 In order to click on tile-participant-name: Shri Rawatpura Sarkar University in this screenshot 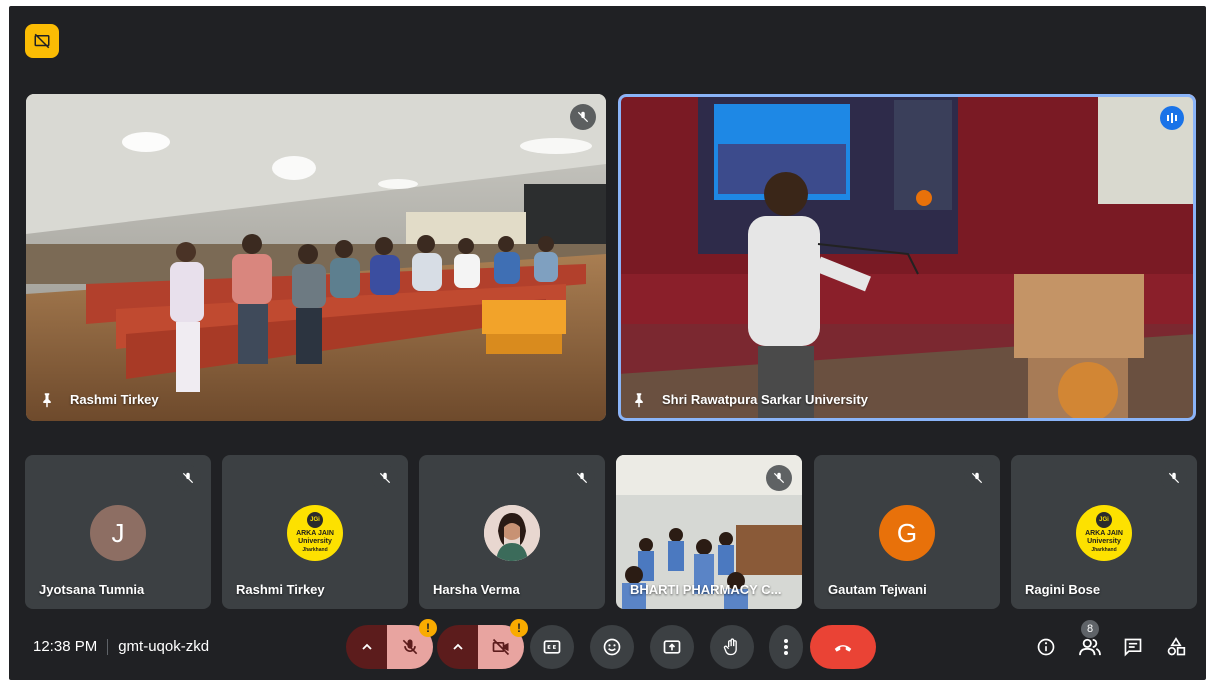, I will do `click(765, 399)`.